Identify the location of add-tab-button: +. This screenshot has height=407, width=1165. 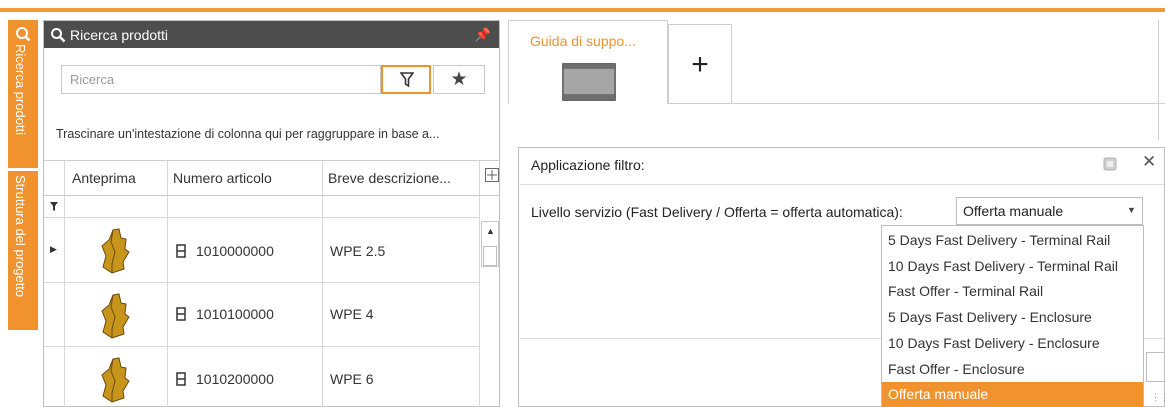
(700, 64).